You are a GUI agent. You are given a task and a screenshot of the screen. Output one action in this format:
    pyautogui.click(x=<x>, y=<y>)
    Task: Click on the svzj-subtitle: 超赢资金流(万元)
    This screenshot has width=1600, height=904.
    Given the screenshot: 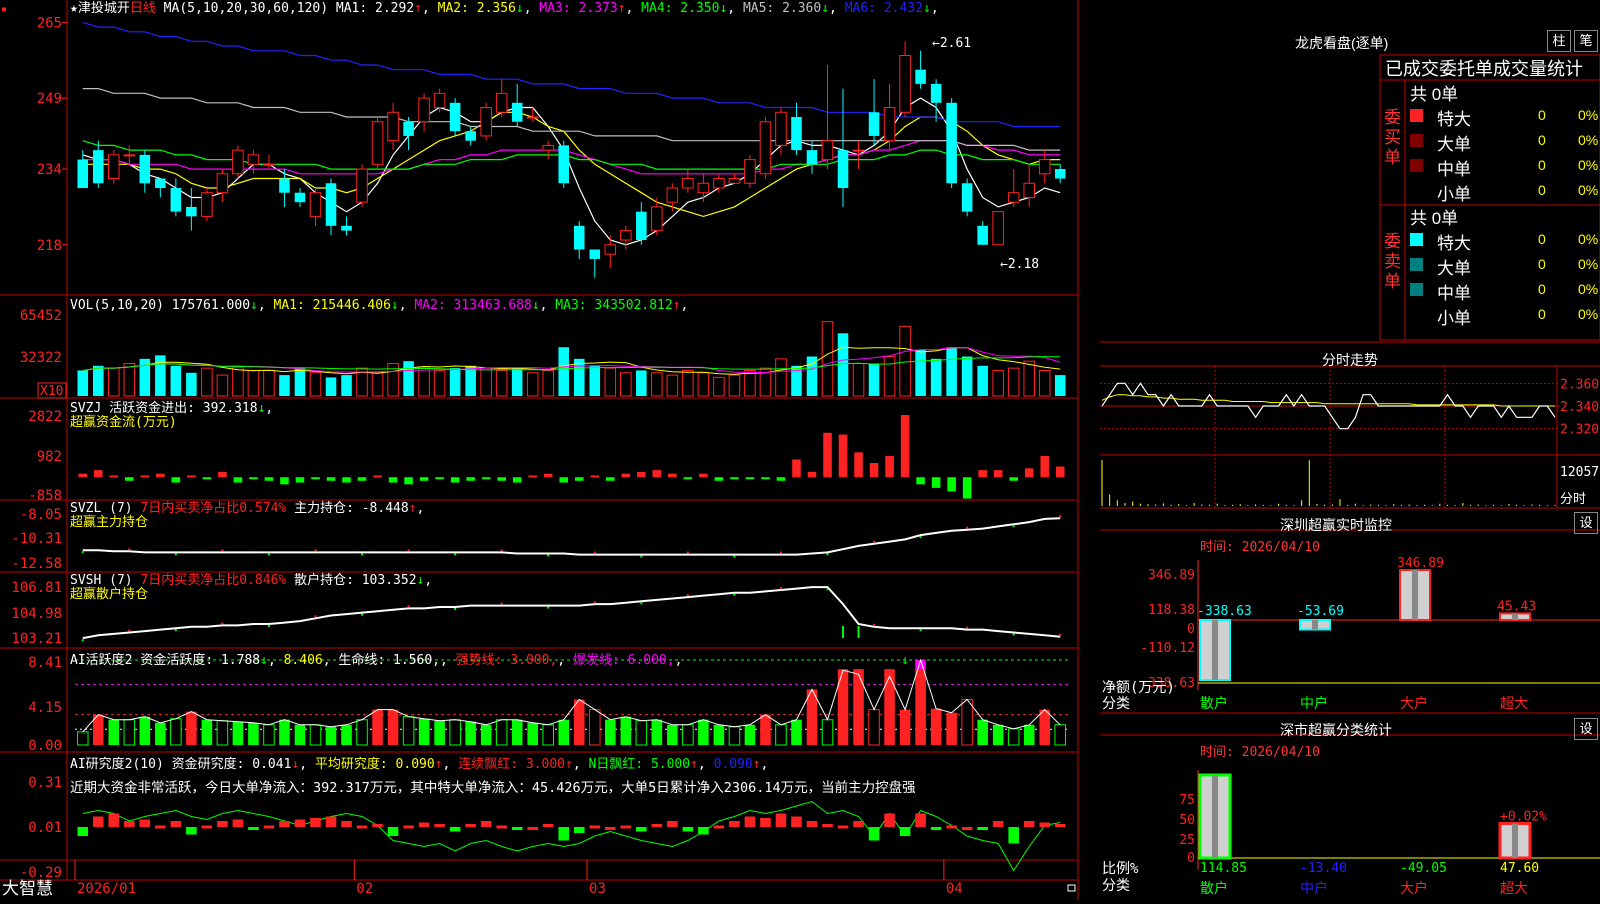 What is the action you would take?
    pyautogui.click(x=123, y=422)
    